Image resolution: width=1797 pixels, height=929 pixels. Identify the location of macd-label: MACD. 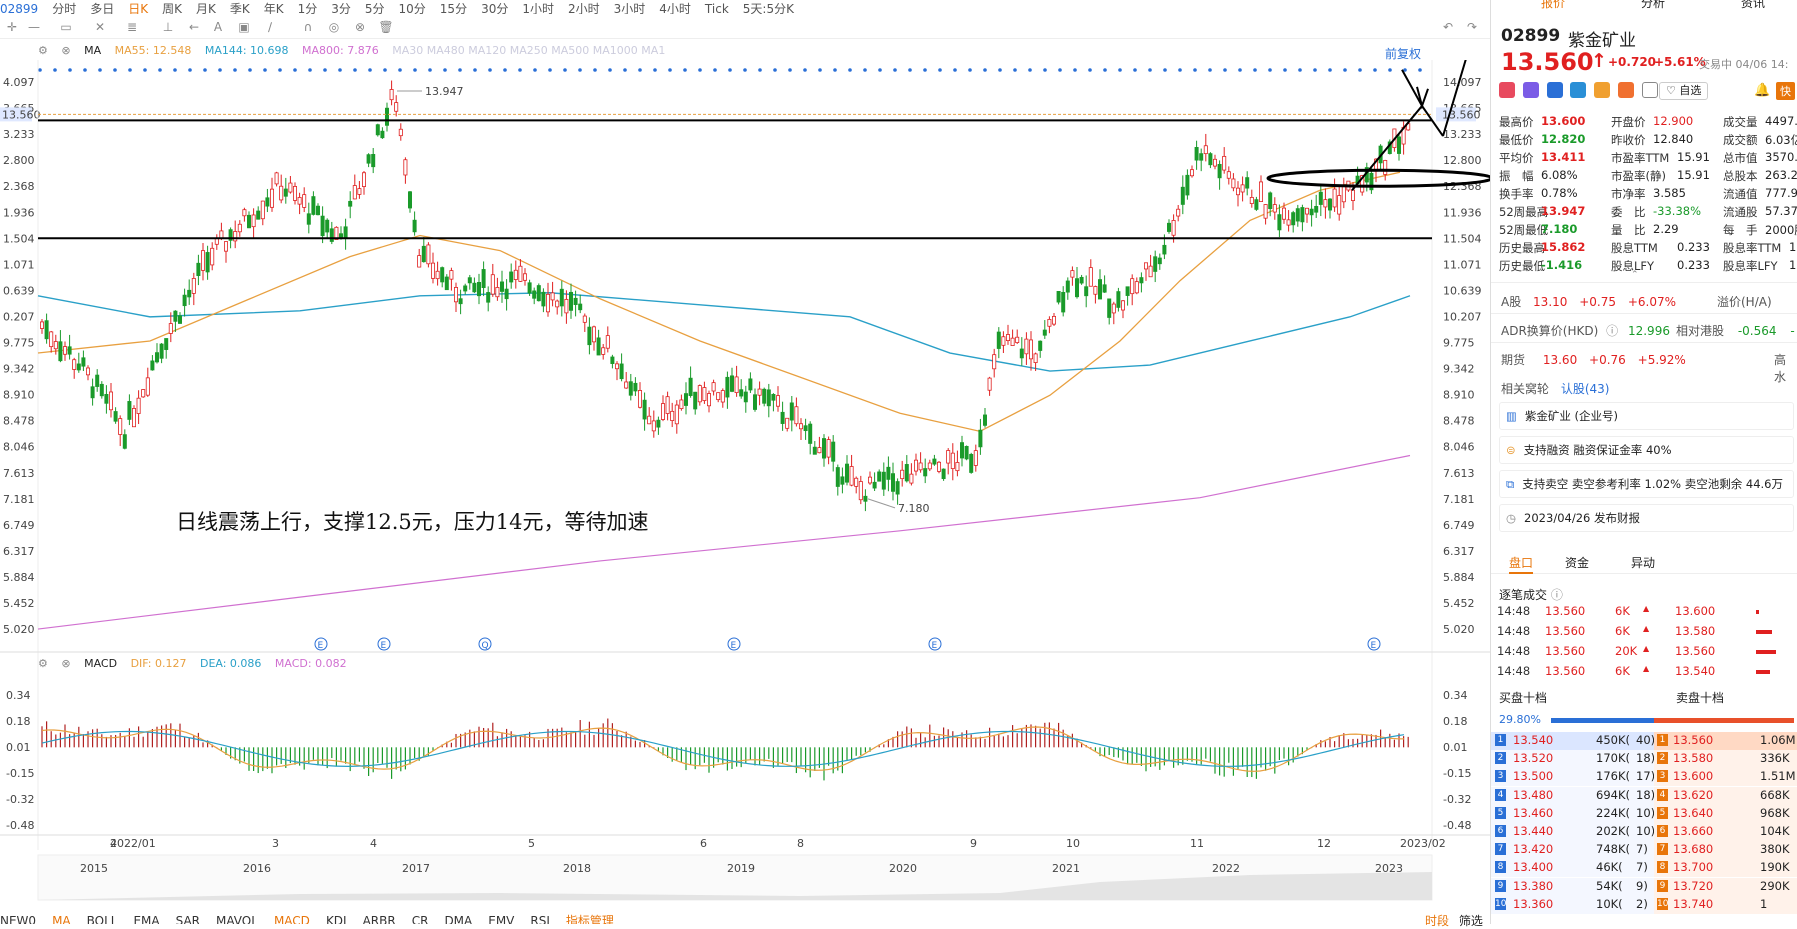
(100, 663).